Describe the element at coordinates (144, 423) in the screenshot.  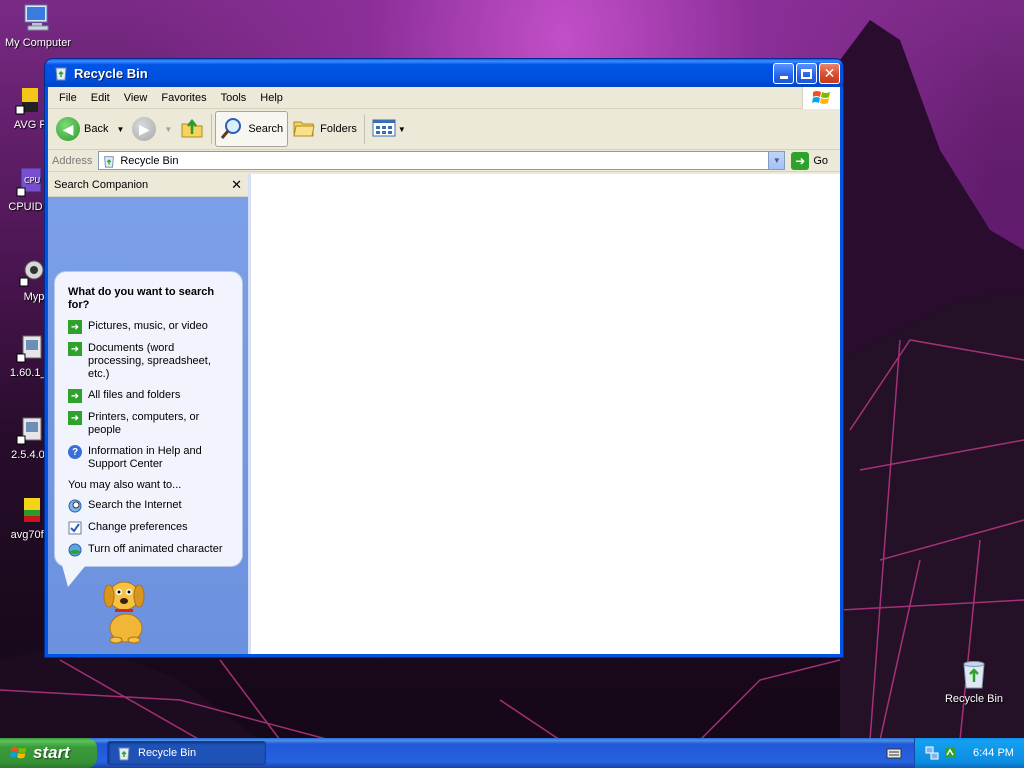
I see `option-label: Printers, computers, or people` at that location.